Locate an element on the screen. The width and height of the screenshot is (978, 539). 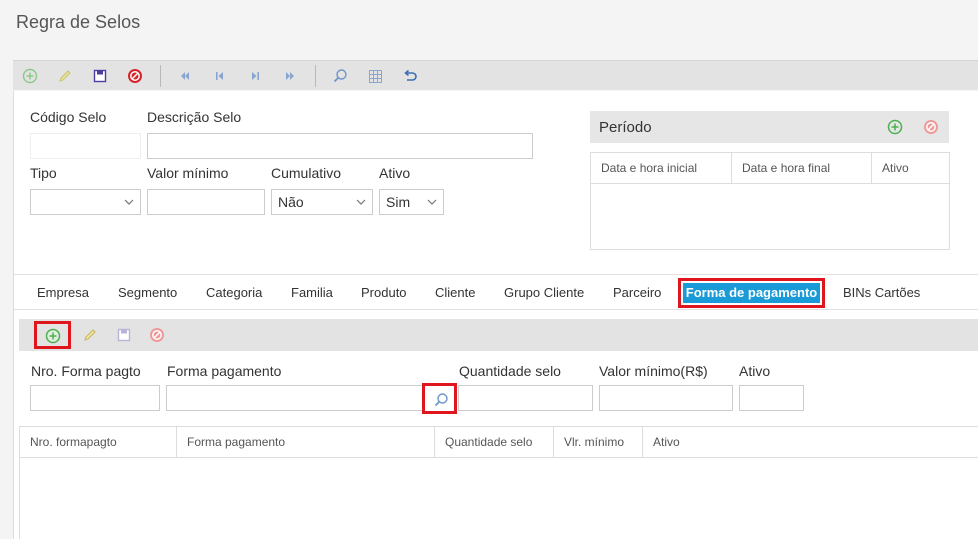
periodo-col-final: Data e hora final is located at coordinates (802, 168).